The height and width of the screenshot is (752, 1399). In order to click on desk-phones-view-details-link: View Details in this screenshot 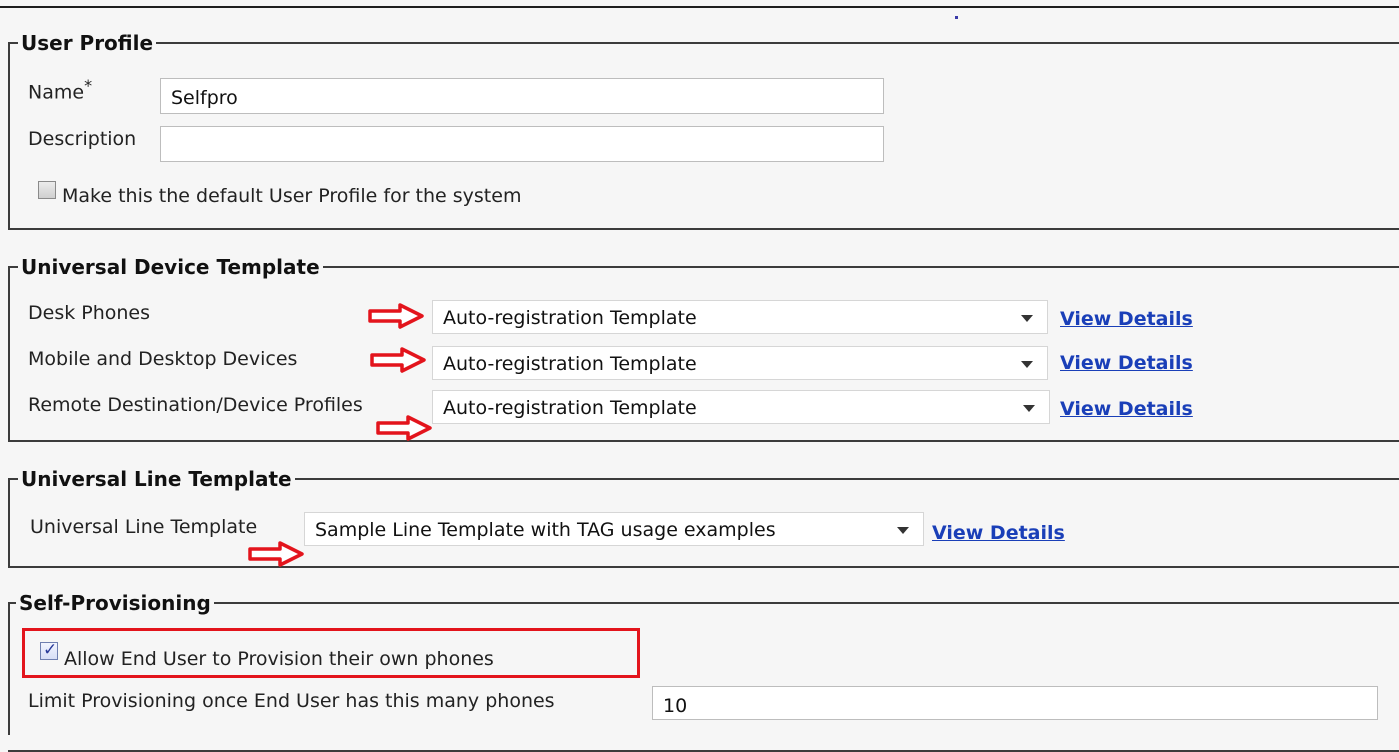, I will do `click(1126, 319)`.